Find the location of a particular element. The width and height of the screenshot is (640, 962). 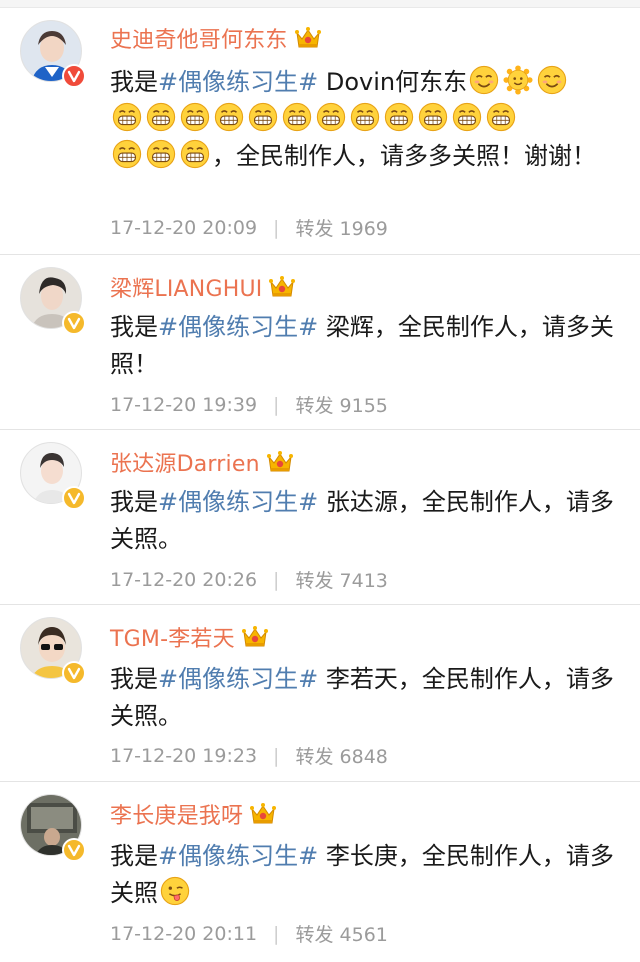

repost-button: 转发 9155 is located at coordinates (341, 404).